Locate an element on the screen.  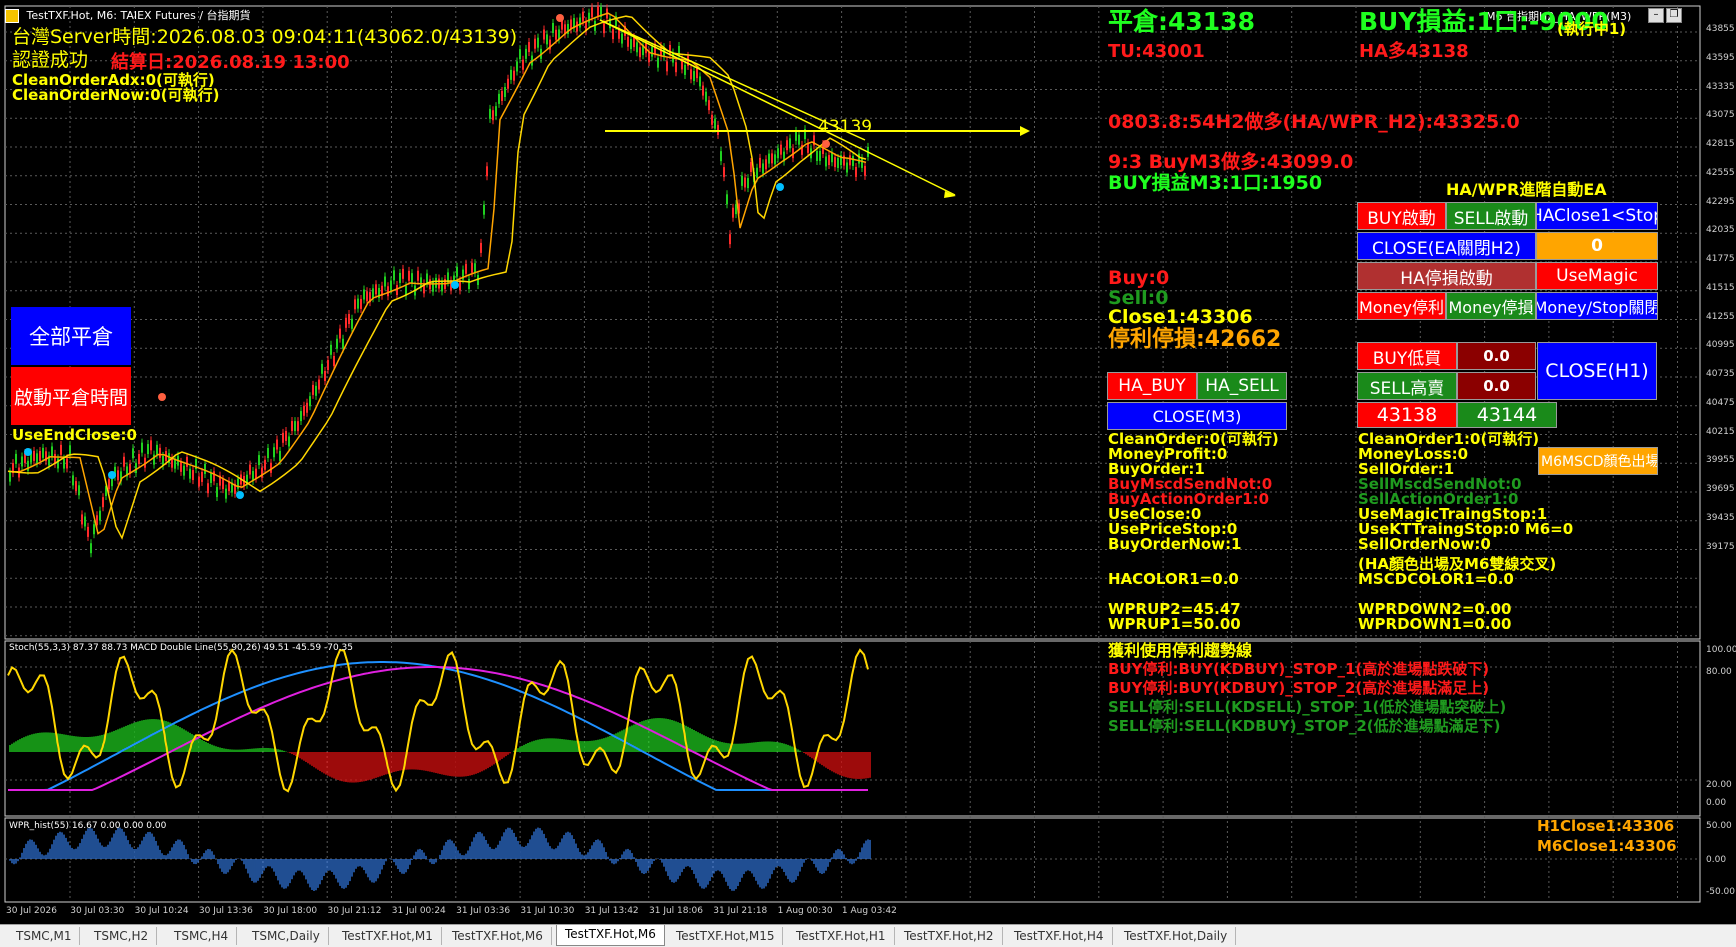
buy-low-button: BUY低買 is located at coordinates (1407, 356).